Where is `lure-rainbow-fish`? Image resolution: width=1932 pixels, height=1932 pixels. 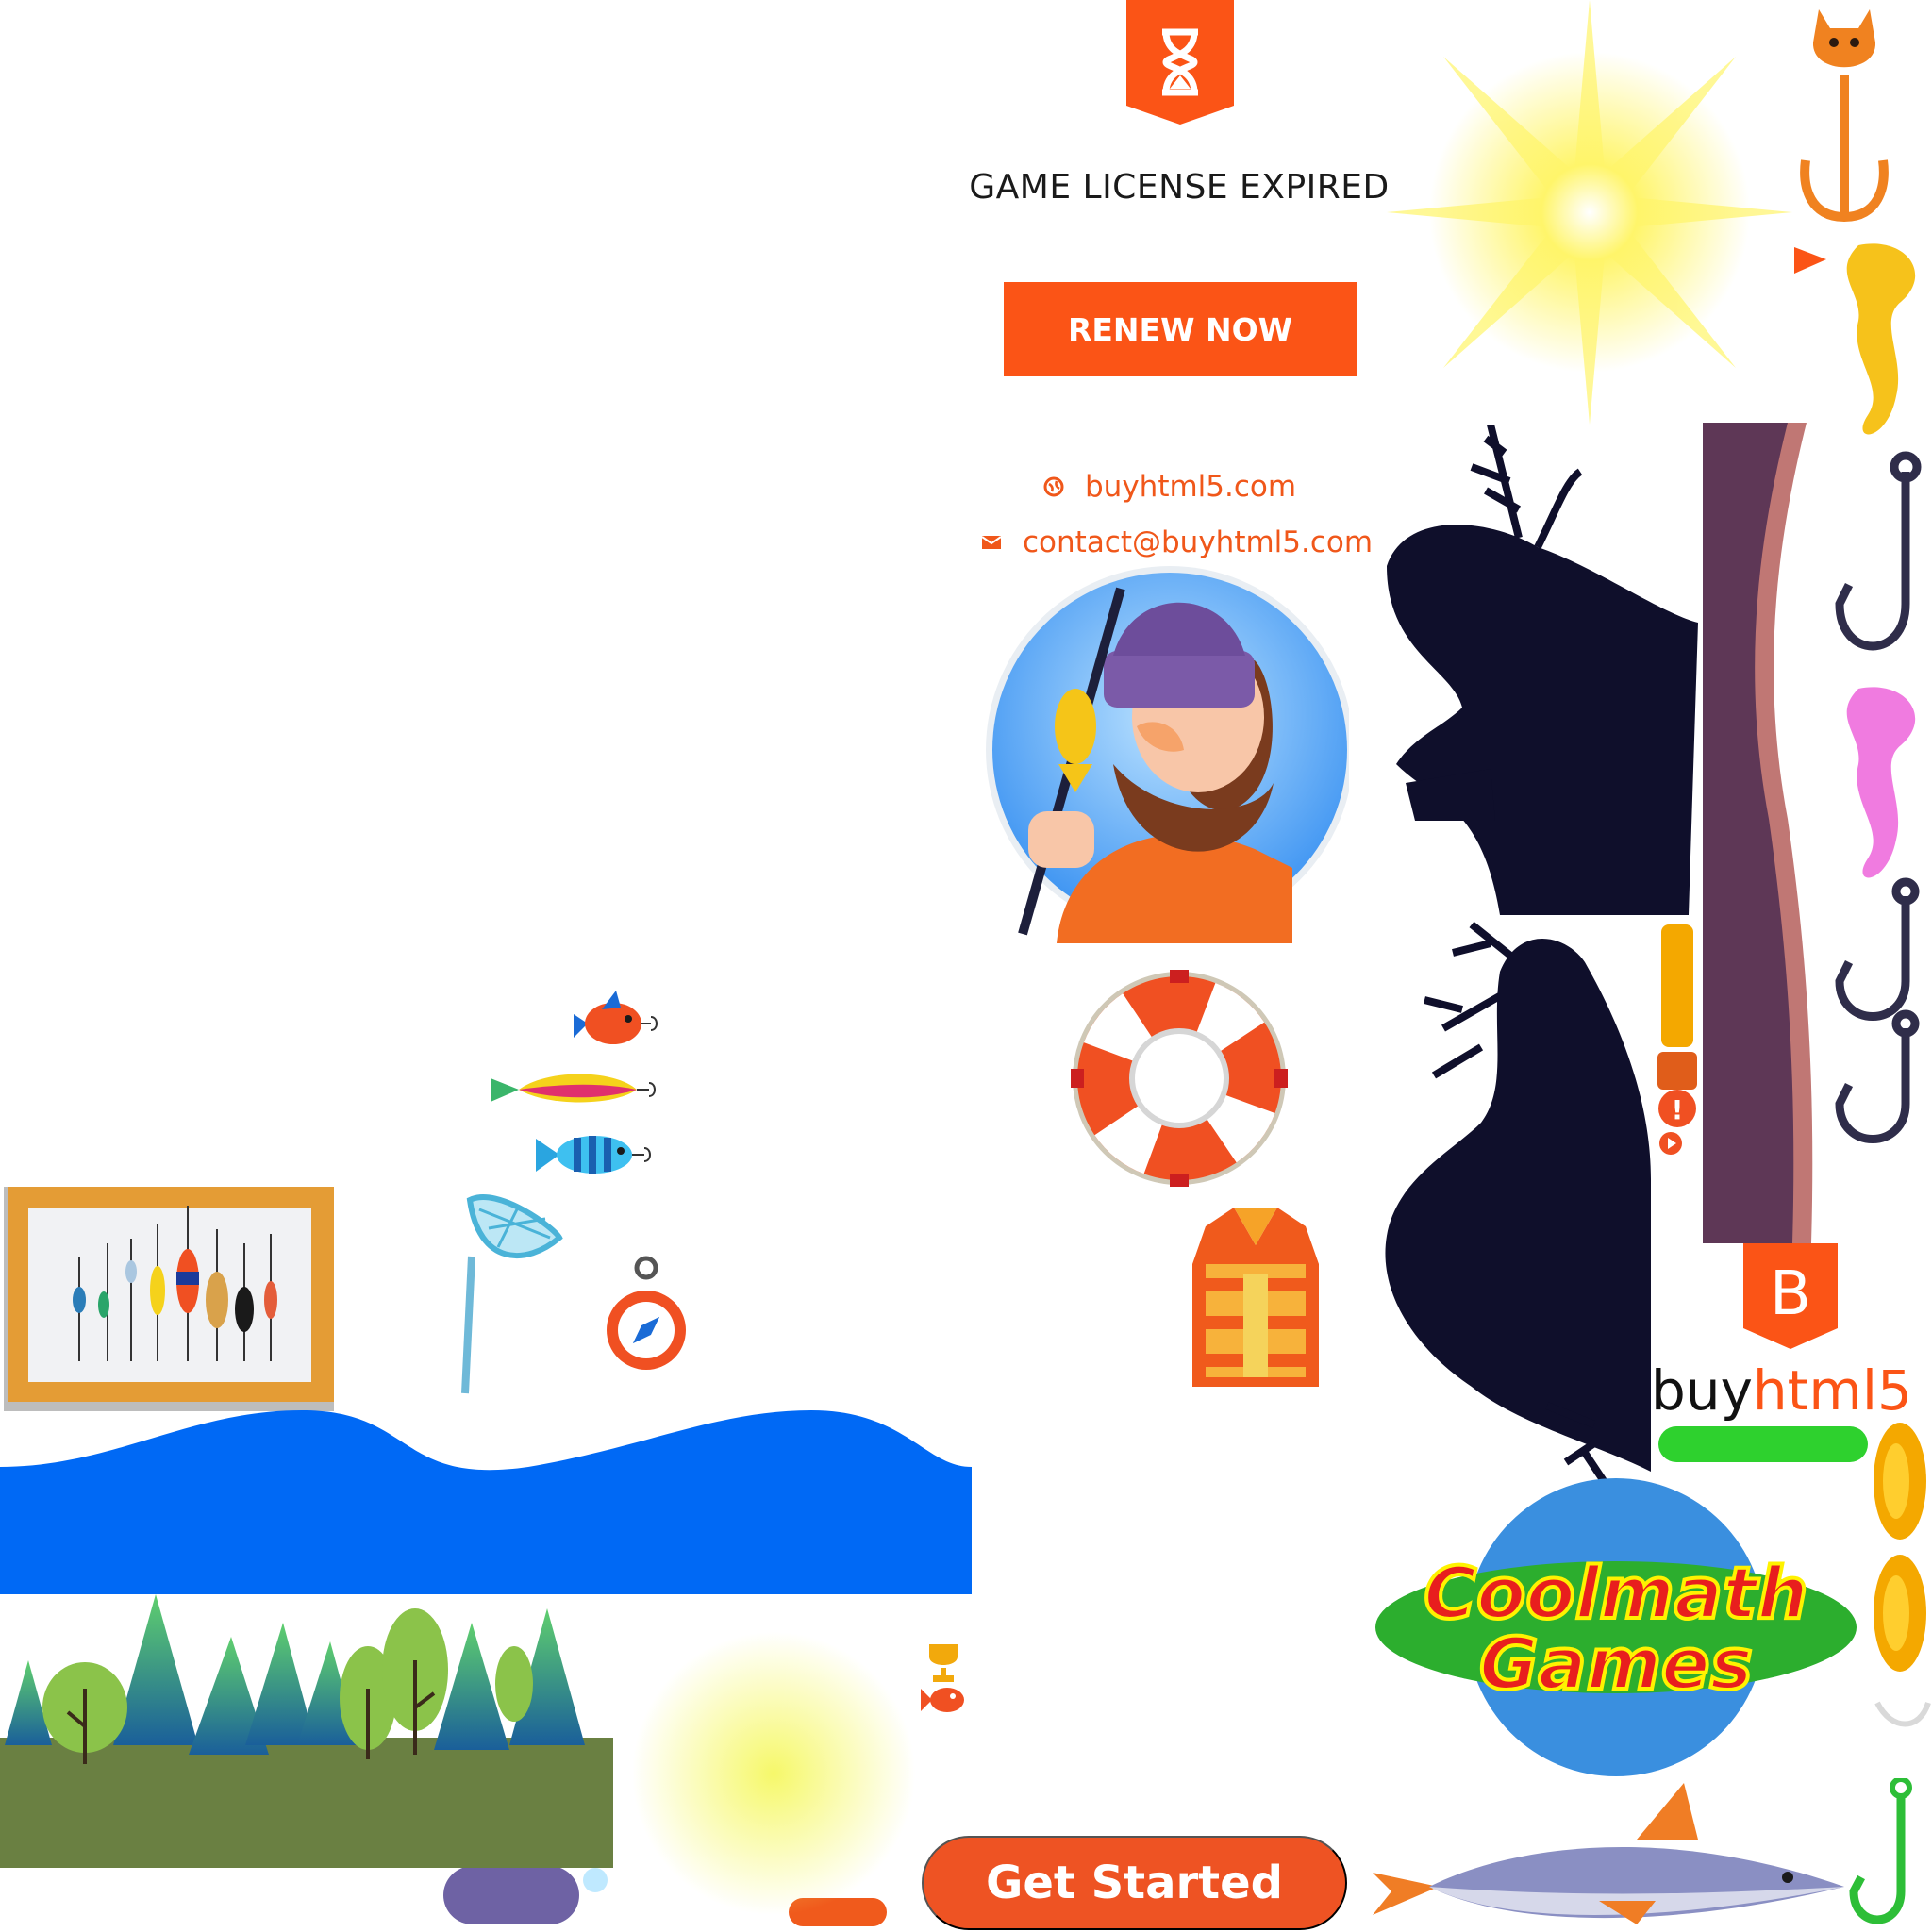
lure-rainbow-fish is located at coordinates (573, 1089).